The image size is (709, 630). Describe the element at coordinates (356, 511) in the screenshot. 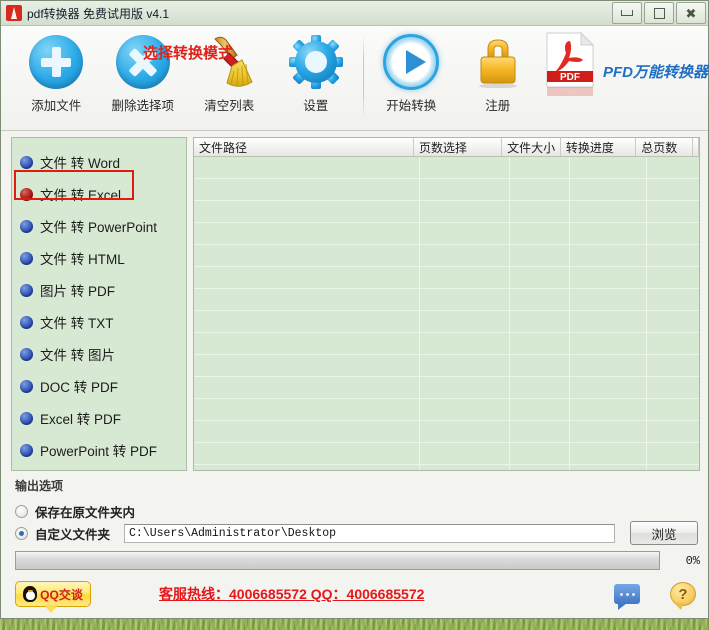

I see `option-same-folder-row: 保存在原文件夹内` at that location.